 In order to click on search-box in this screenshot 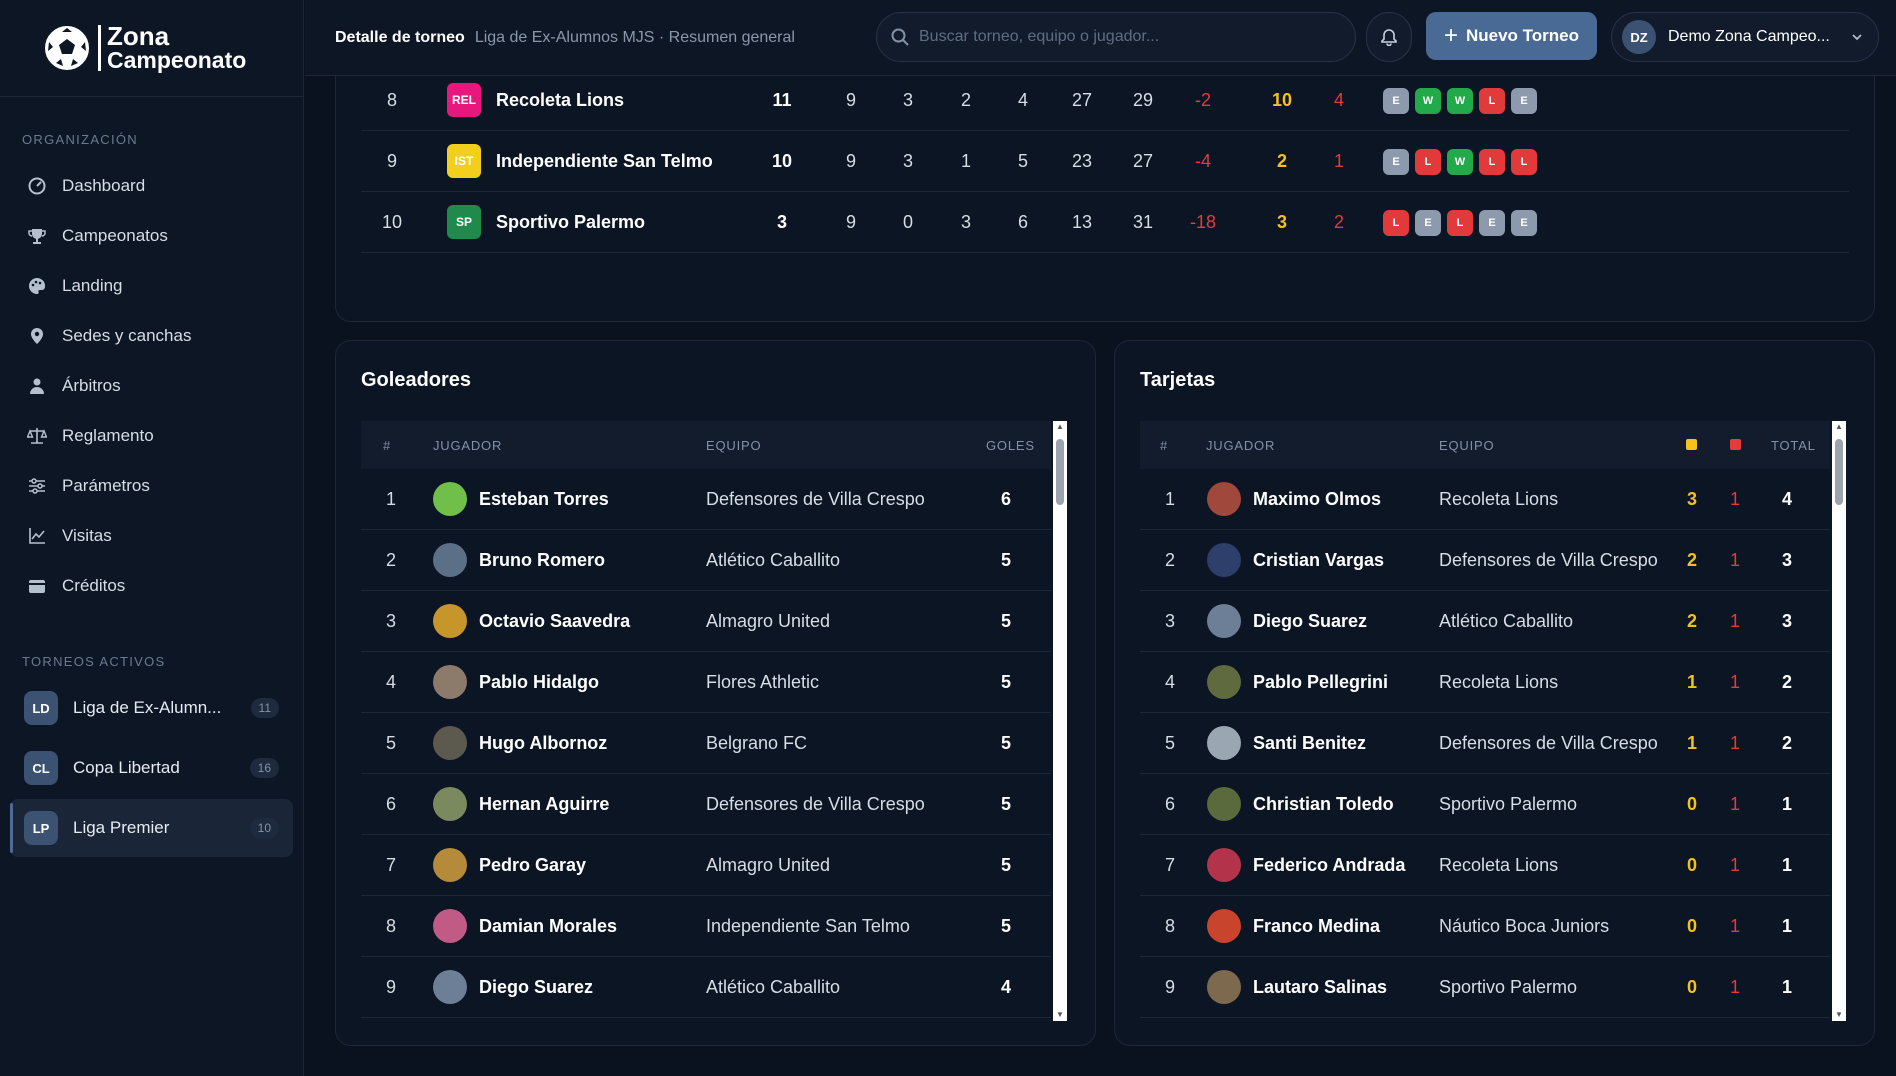, I will do `click(1116, 37)`.